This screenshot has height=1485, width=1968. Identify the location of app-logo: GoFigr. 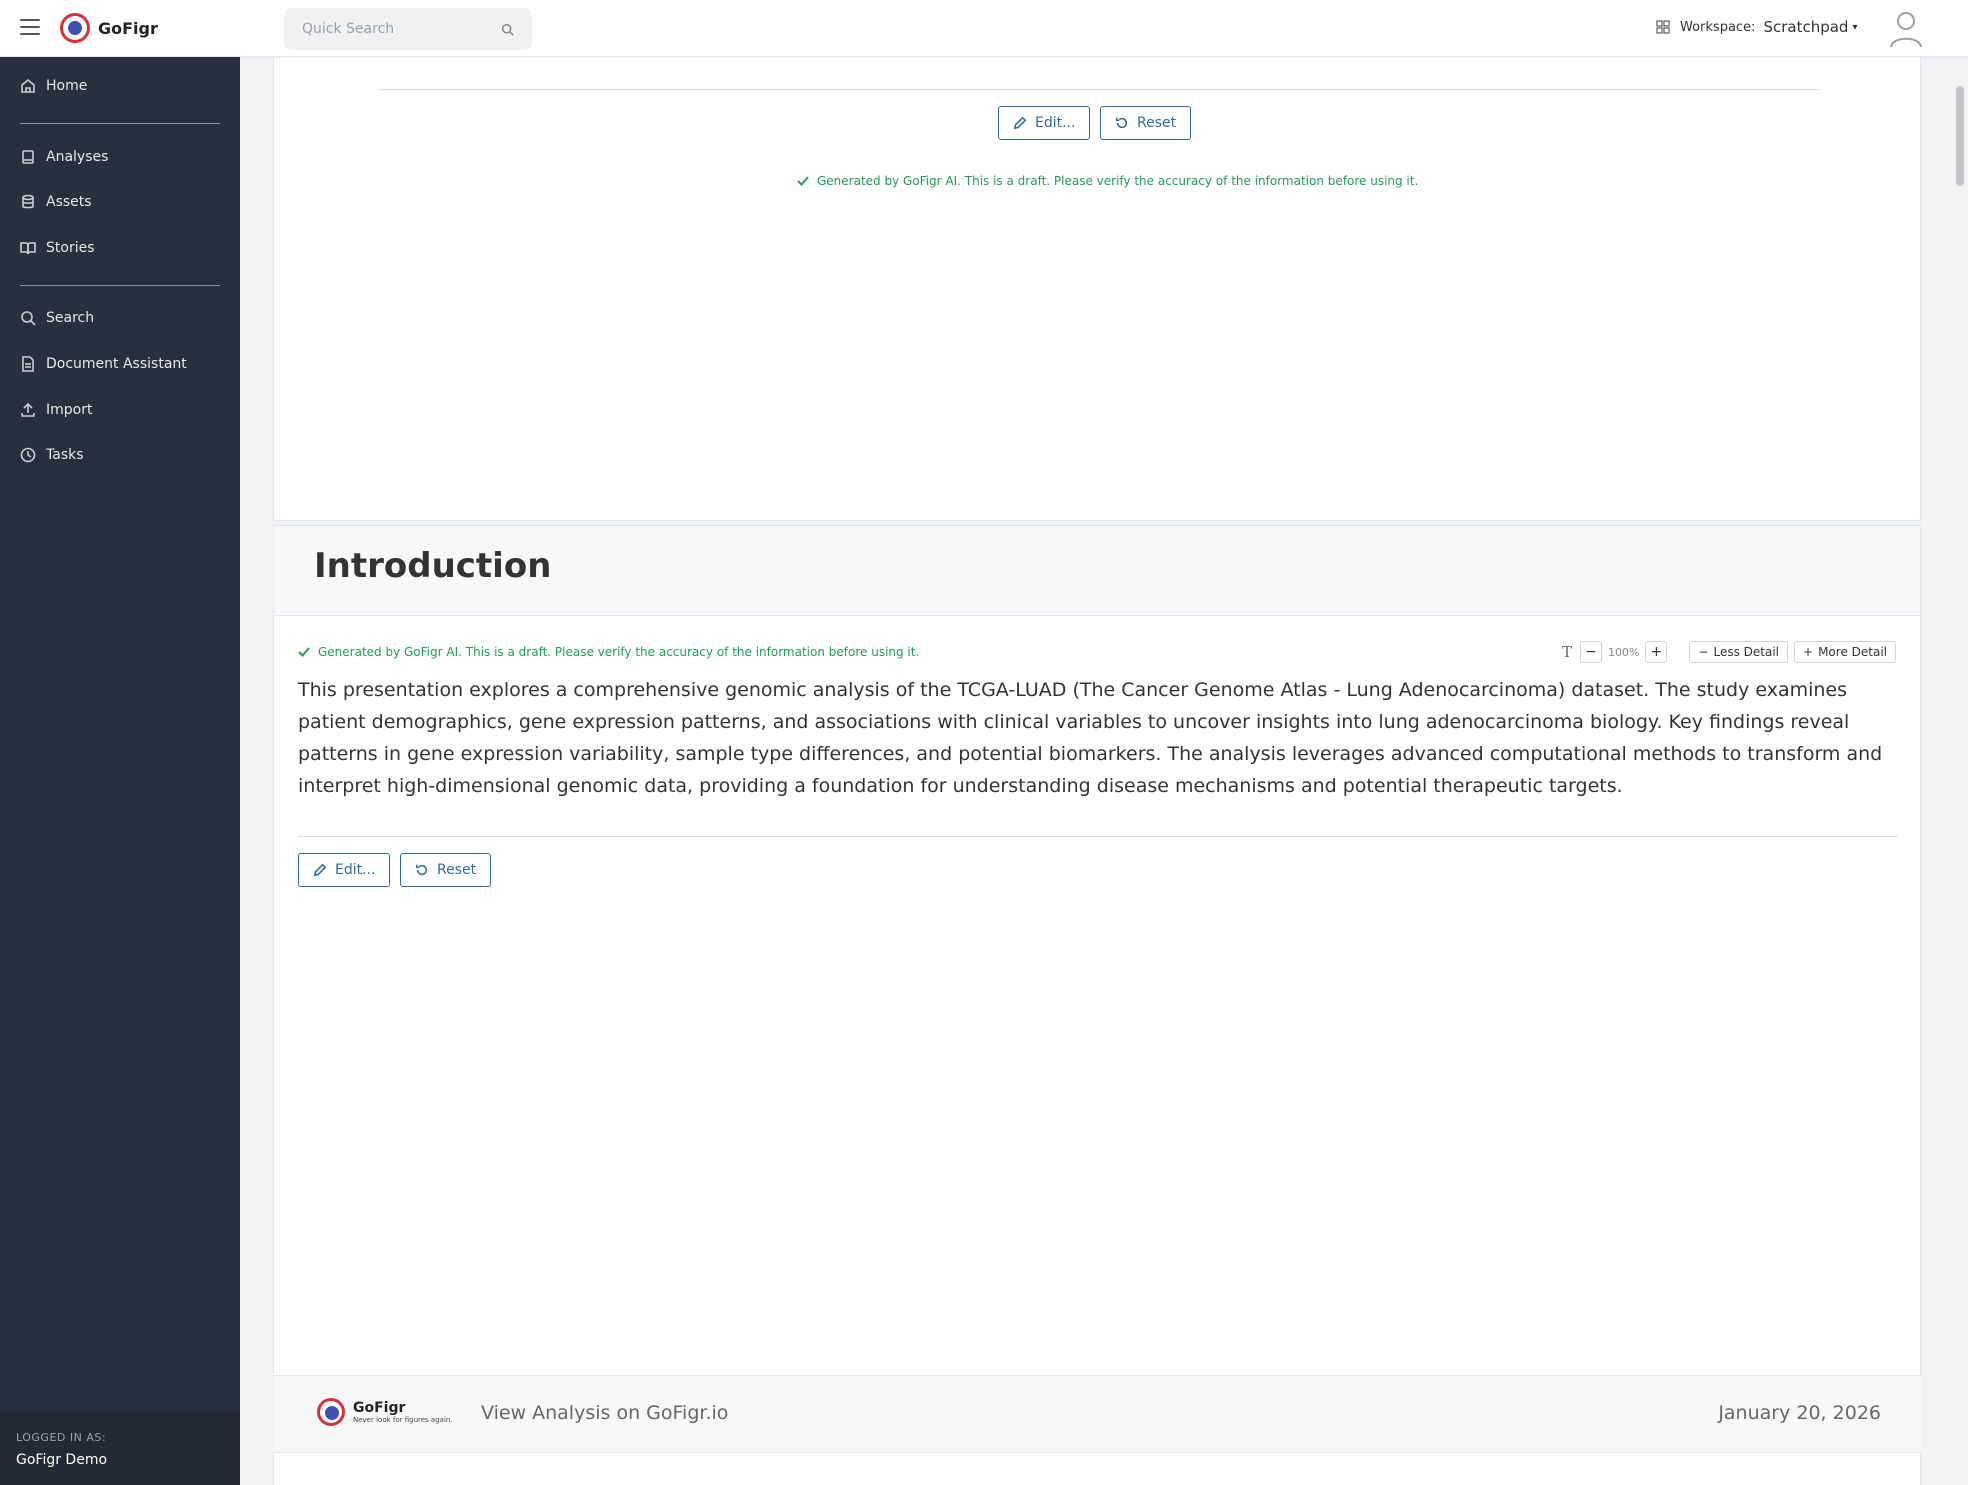
(109, 28).